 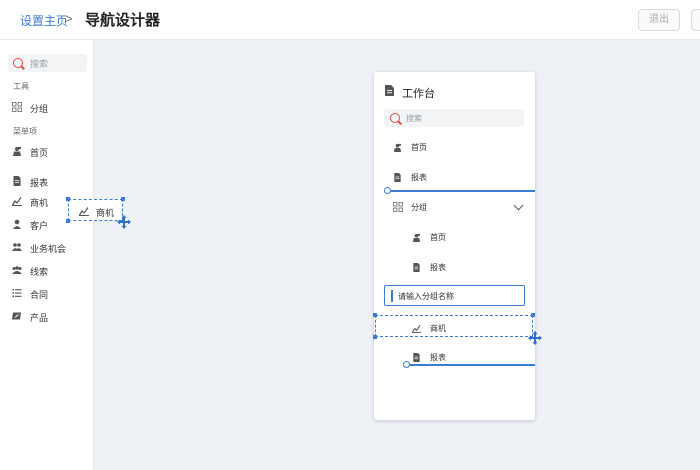 I want to click on group-name-input, so click(x=458, y=296).